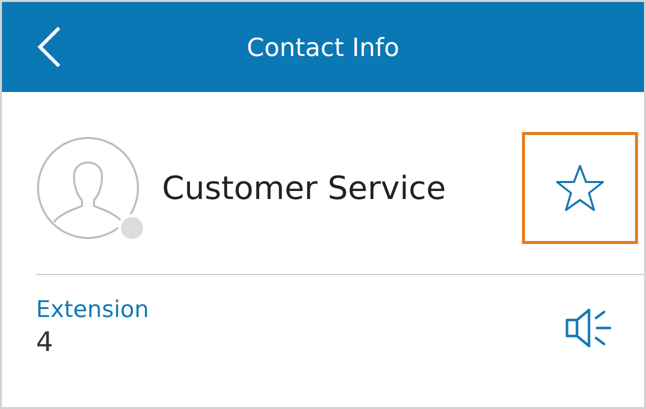 Image resolution: width=646 pixels, height=409 pixels. Describe the element at coordinates (93, 310) in the screenshot. I see `field-label: Extension` at that location.